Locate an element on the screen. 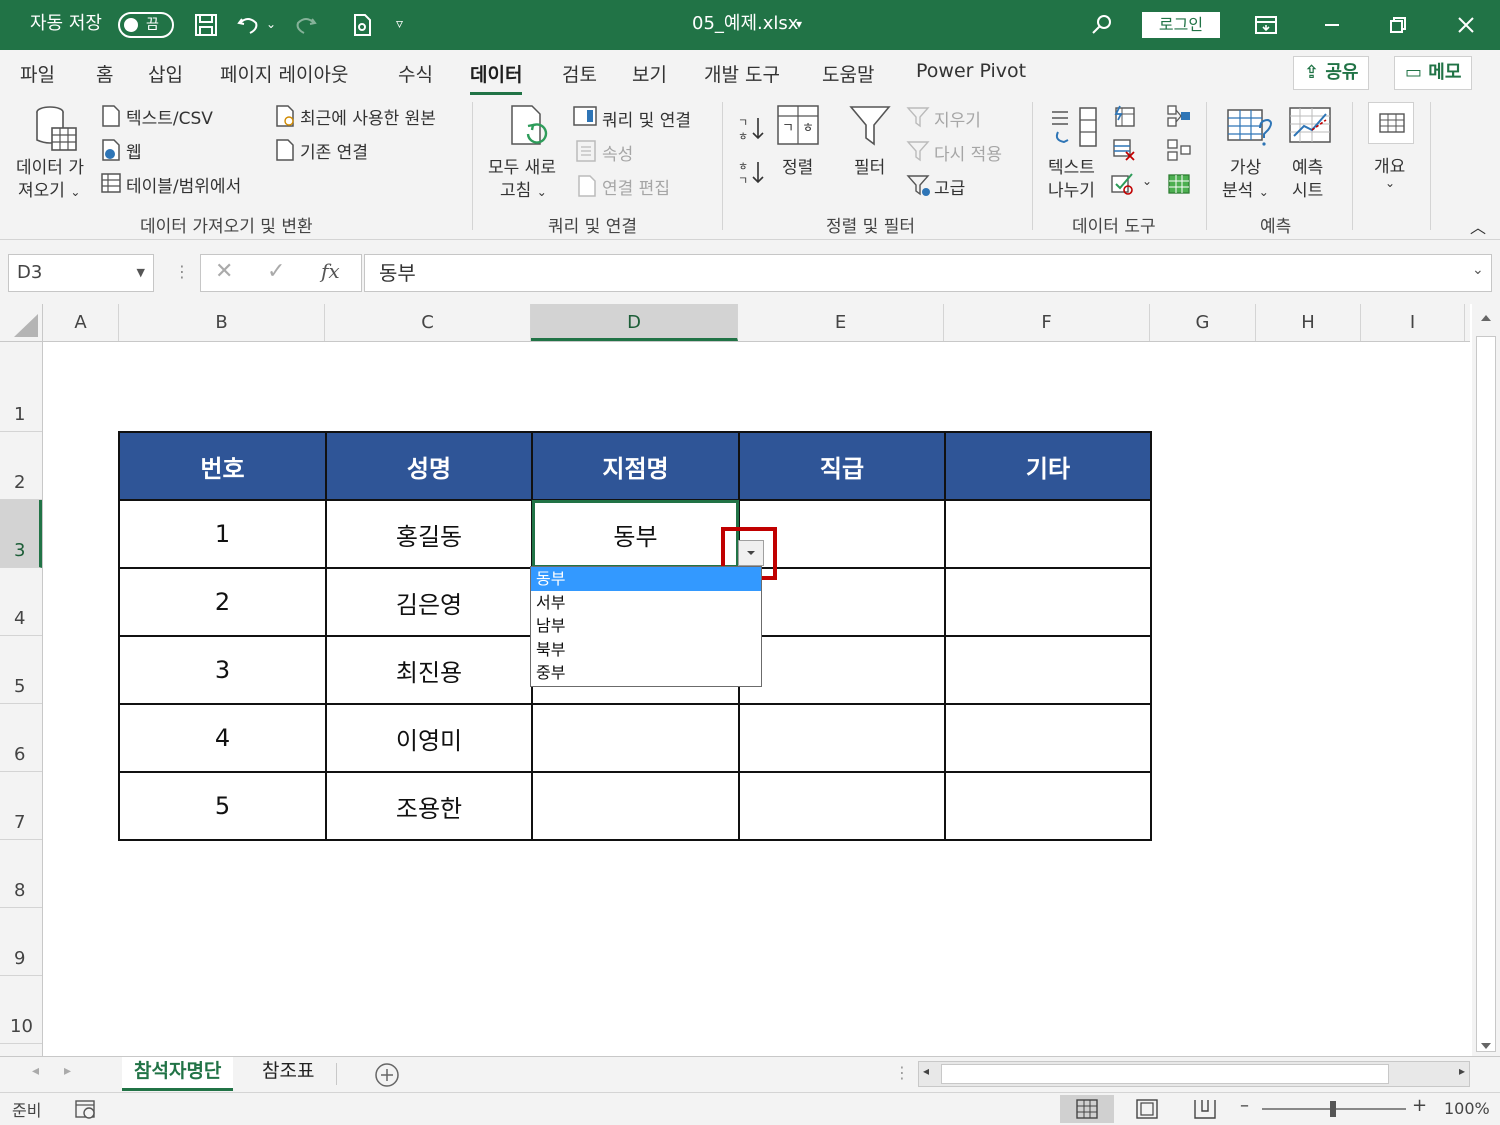  table-cell: 김은영 is located at coordinates (429, 602).